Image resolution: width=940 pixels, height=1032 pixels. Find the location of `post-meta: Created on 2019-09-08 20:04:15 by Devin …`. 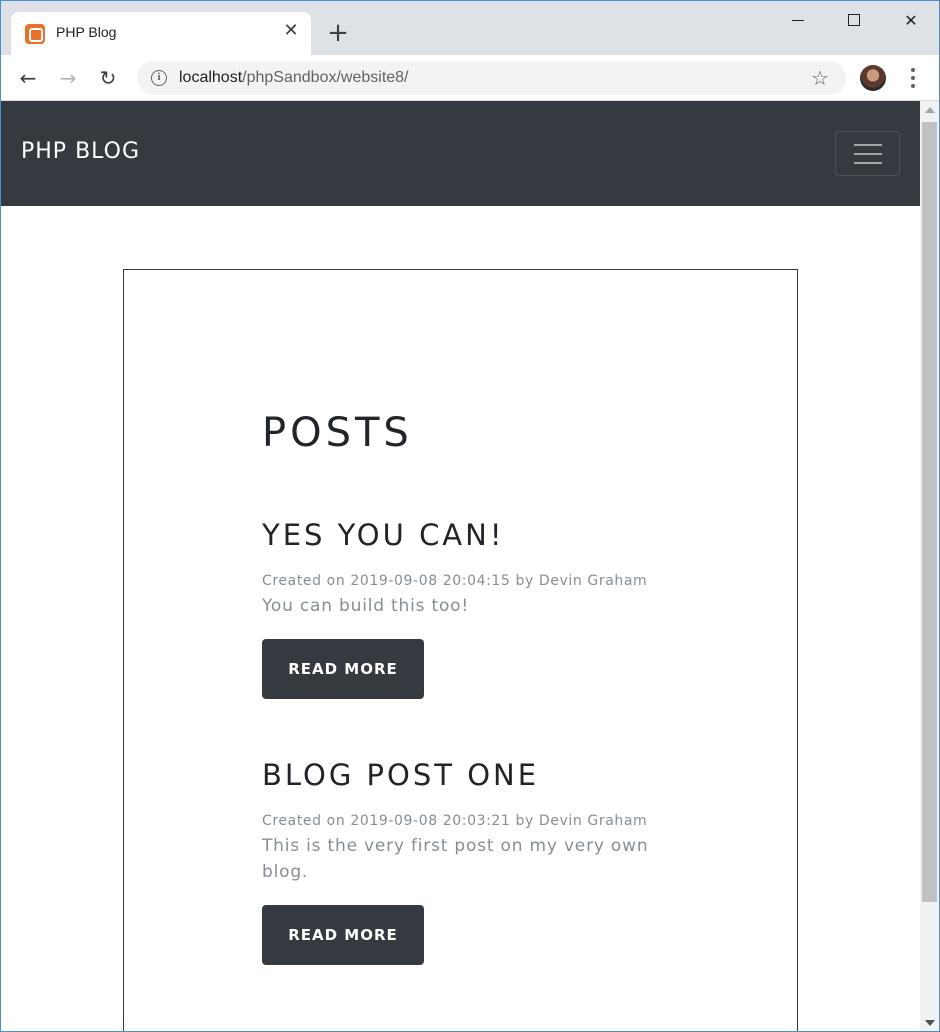

post-meta: Created on 2019-09-08 20:04:15 by Devin … is located at coordinates (455, 581).